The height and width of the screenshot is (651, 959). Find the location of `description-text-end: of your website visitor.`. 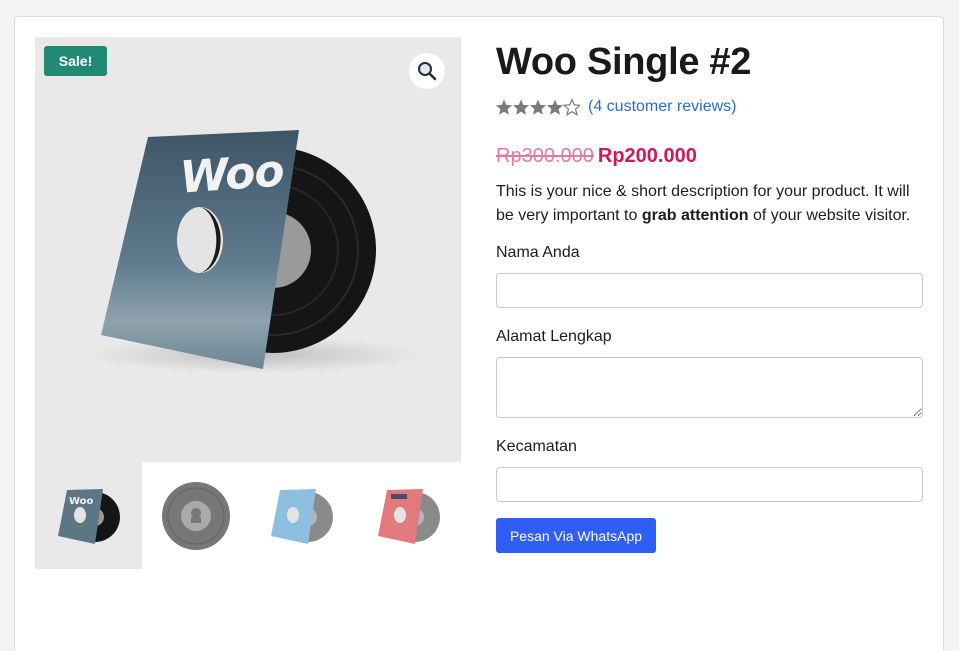

description-text-end: of your website visitor. is located at coordinates (829, 215).